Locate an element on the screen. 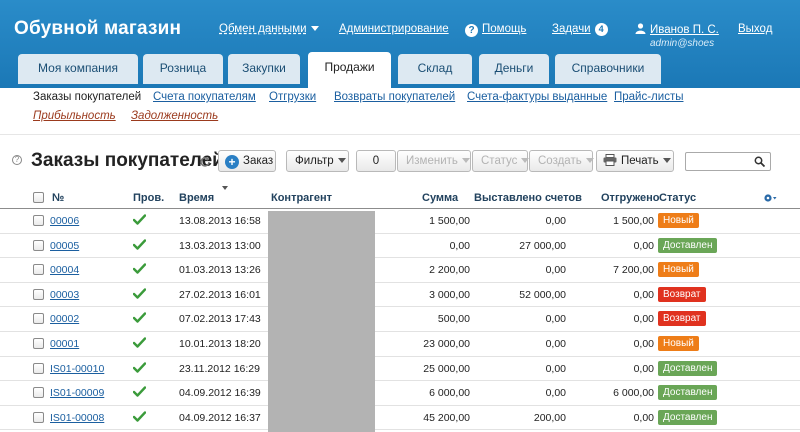 The image size is (800, 432). col-time: Время is located at coordinates (196, 198).